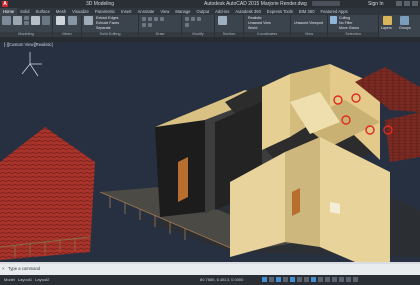 The height and width of the screenshot is (285, 420). I want to click on panel-mesh: Mesh, so click(67, 26).